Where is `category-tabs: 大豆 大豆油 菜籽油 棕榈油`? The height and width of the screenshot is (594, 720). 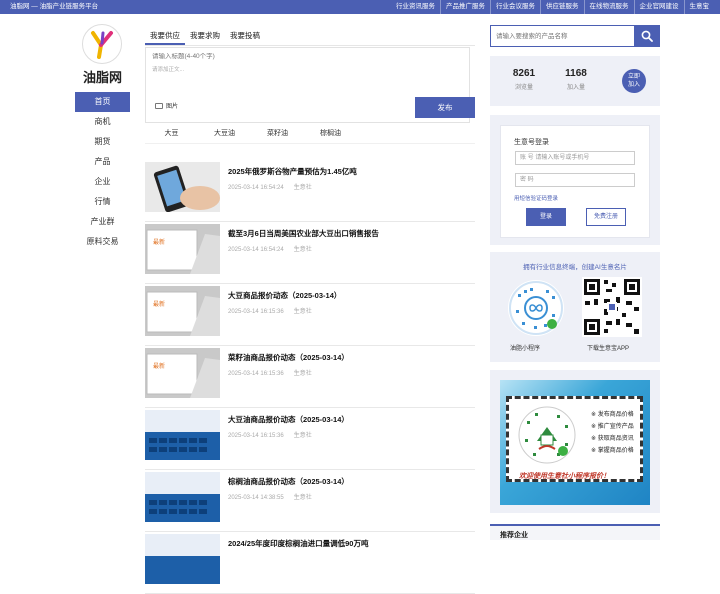 category-tabs: 大豆 大豆油 菜籽油 棕榈油 is located at coordinates (310, 135).